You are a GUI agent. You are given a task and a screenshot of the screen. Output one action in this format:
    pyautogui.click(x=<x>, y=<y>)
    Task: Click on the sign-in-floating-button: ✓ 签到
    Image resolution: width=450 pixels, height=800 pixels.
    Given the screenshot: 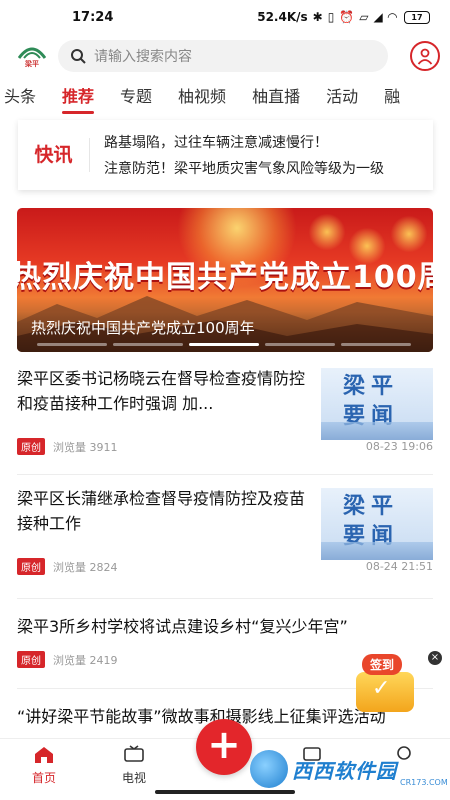 What is the action you would take?
    pyautogui.click(x=386, y=685)
    